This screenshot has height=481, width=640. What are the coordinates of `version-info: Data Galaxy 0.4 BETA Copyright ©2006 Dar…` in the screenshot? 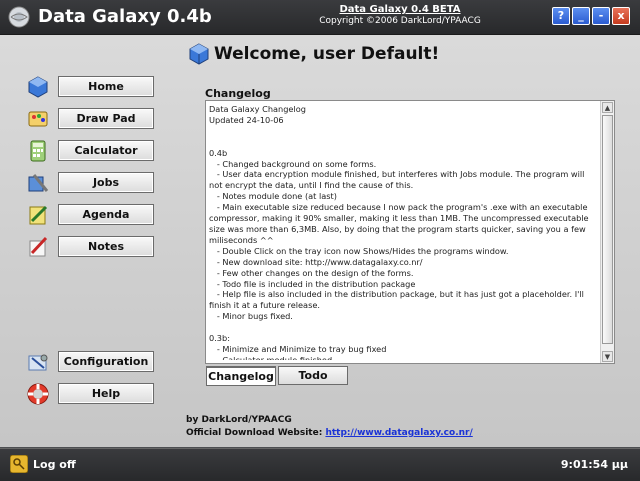 It's located at (400, 15).